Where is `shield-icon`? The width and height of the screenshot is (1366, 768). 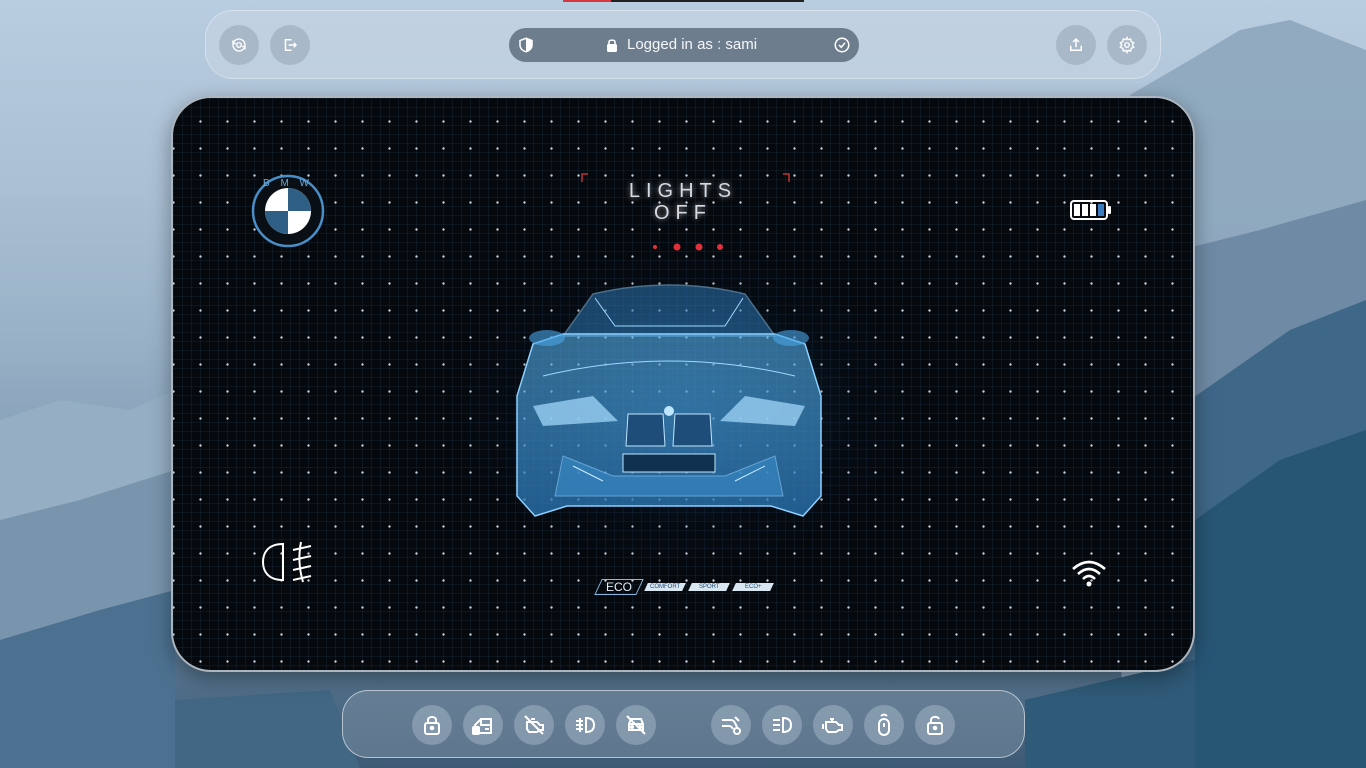 shield-icon is located at coordinates (526, 45).